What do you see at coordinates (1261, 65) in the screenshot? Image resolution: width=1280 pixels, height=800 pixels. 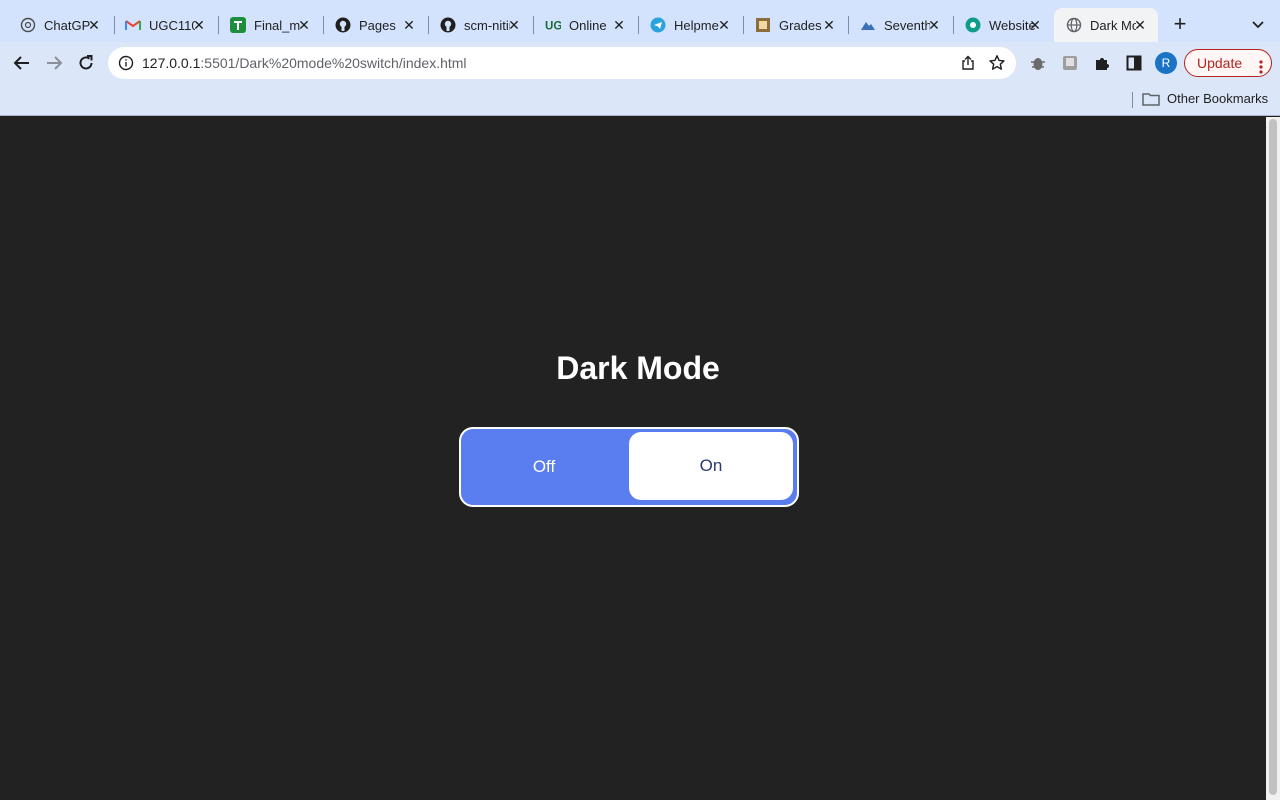 I see `more-vertical-icon` at bounding box center [1261, 65].